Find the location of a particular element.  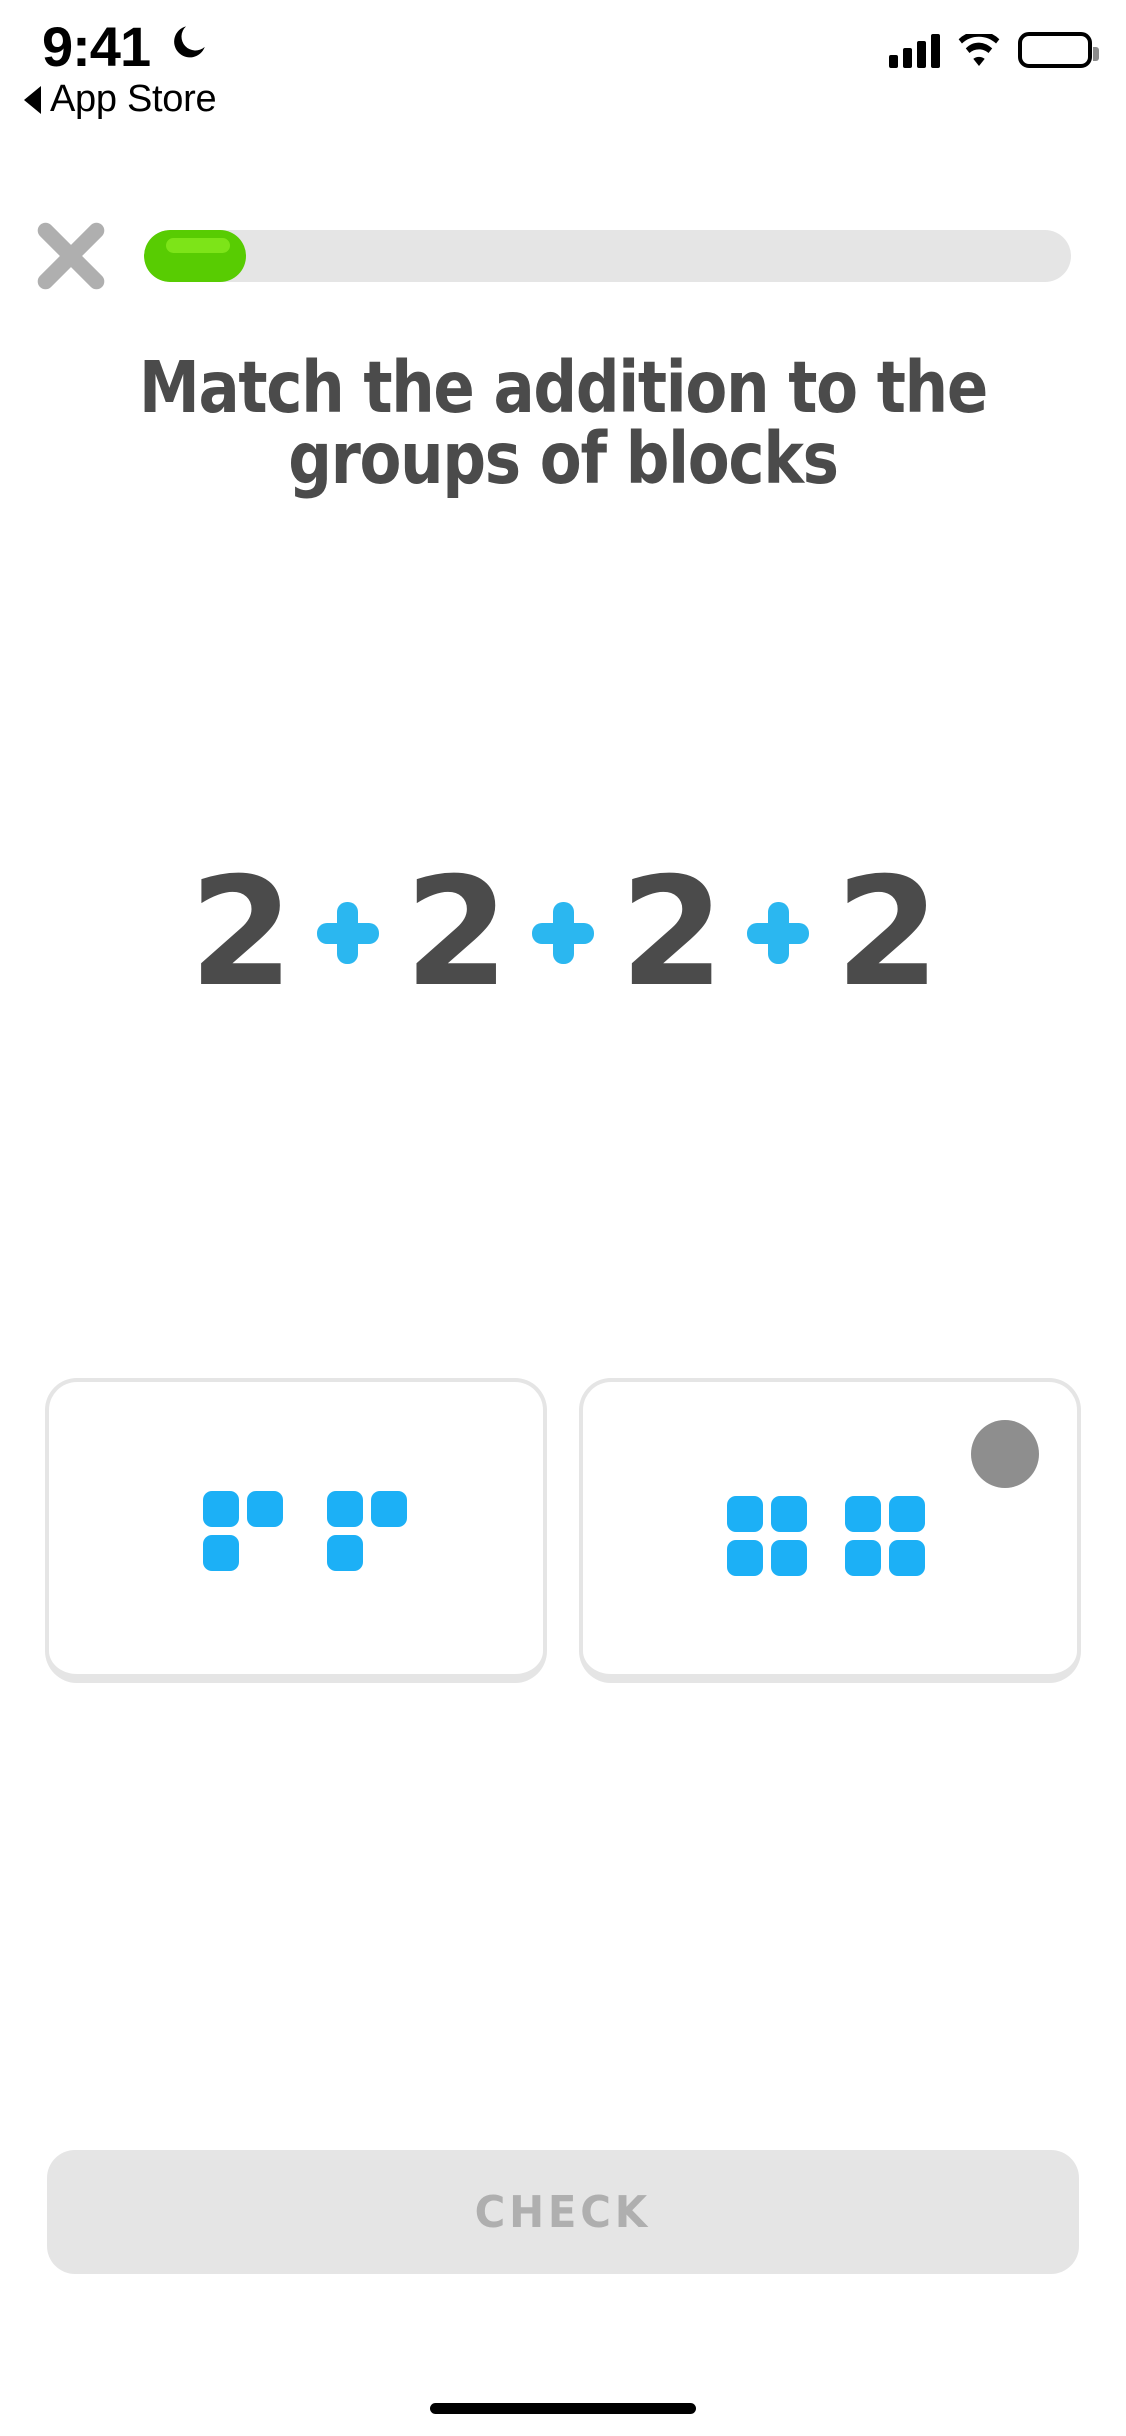

back-triangle-icon is located at coordinates (32, 99).